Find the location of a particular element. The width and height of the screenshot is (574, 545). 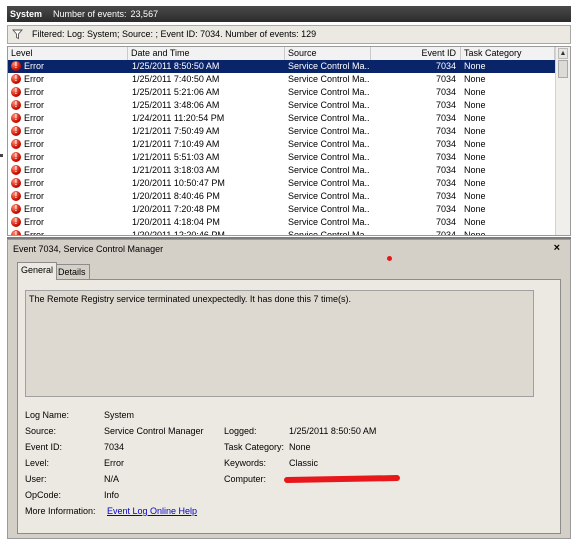

user-label: User: is located at coordinates (36, 479).